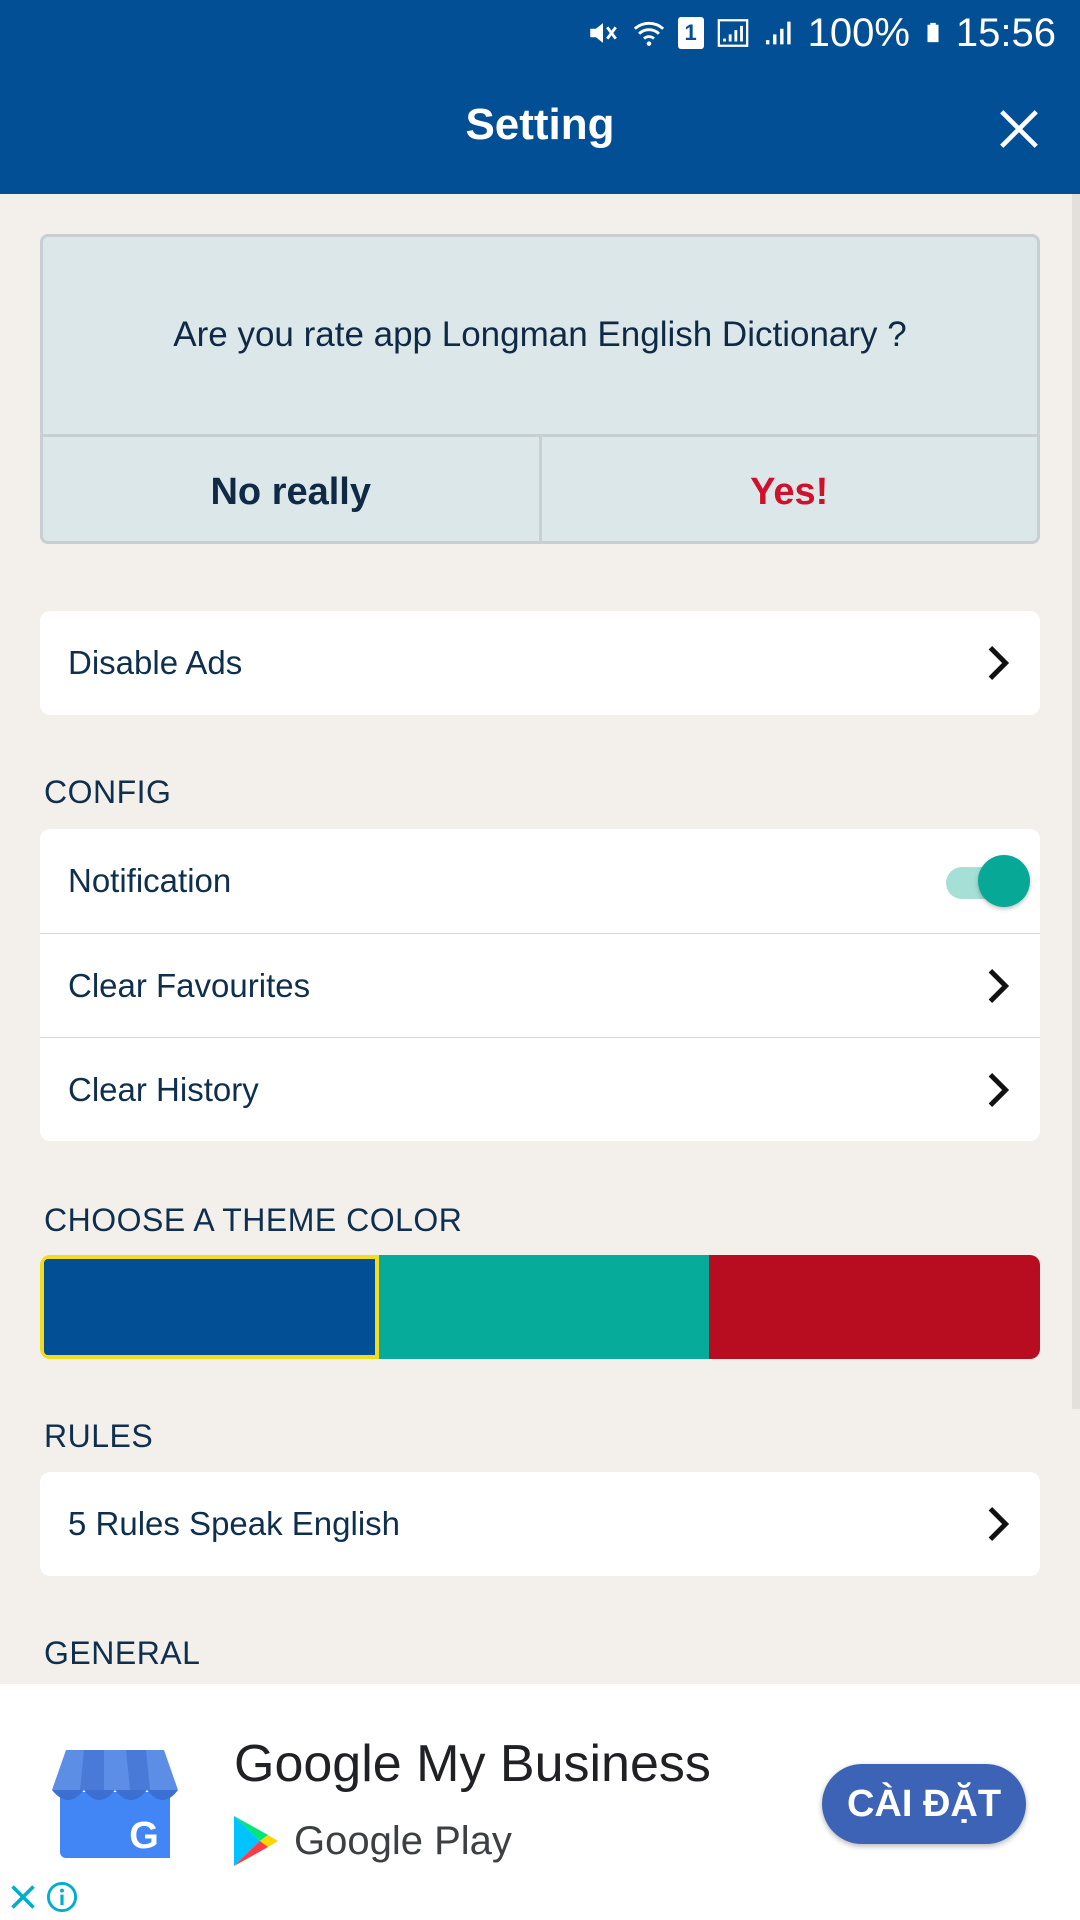 The image size is (1080, 1920). Describe the element at coordinates (1019, 129) in the screenshot. I see `close-icon` at that location.